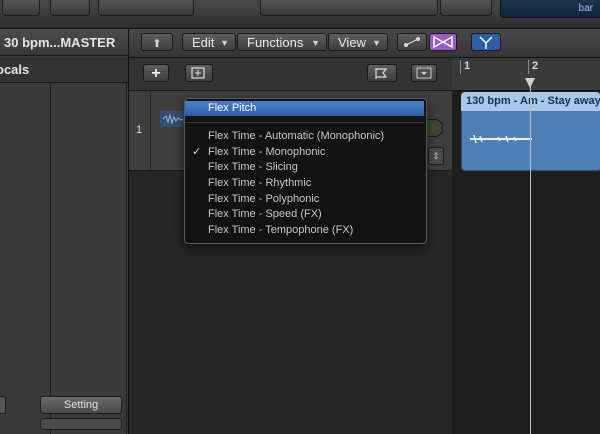 Image resolution: width=600 pixels, height=434 pixels. I want to click on track-number: 1, so click(139, 130).